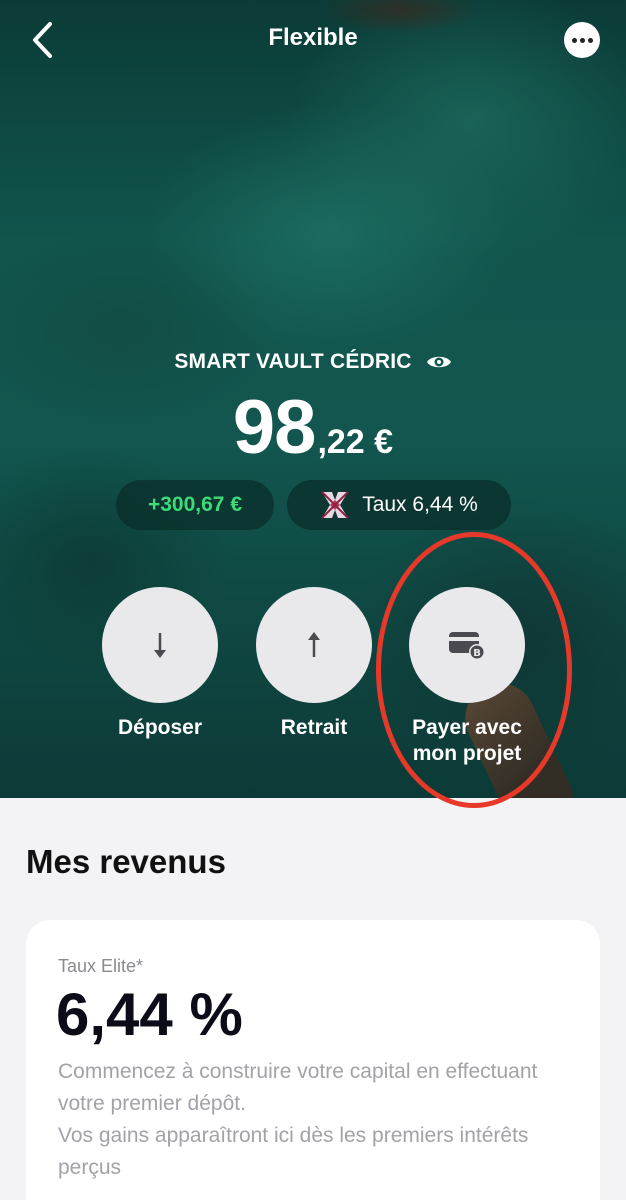  What do you see at coordinates (467, 727) in the screenshot?
I see `pay-label-line1: Payer avec` at bounding box center [467, 727].